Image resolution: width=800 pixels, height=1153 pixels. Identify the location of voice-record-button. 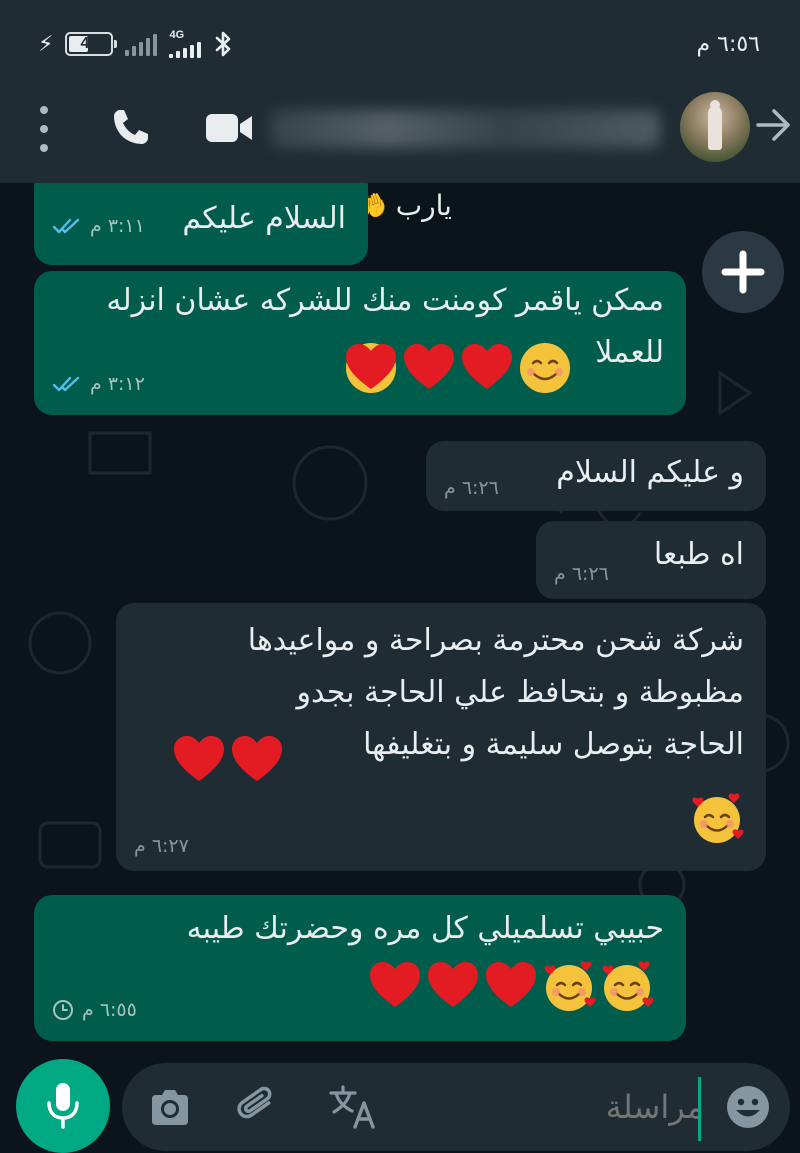
(63, 1106).